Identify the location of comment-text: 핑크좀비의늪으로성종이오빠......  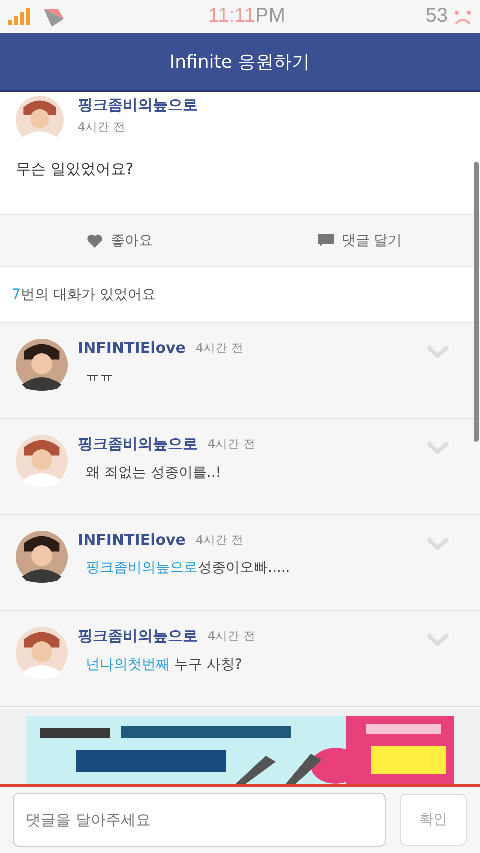
(189, 568).